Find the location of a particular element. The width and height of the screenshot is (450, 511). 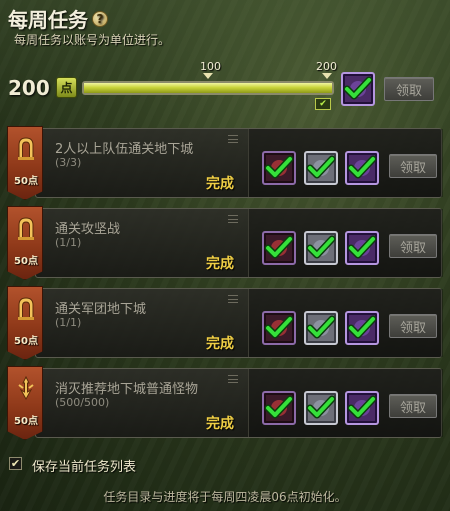

page-title-text: 每周任务 is located at coordinates (48, 20).